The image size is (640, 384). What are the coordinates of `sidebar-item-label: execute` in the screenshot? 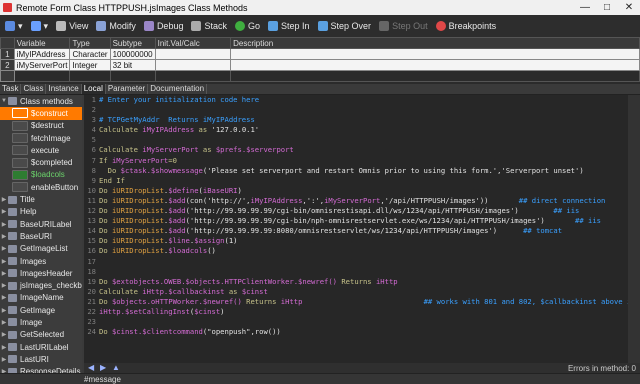 It's located at (45, 150).